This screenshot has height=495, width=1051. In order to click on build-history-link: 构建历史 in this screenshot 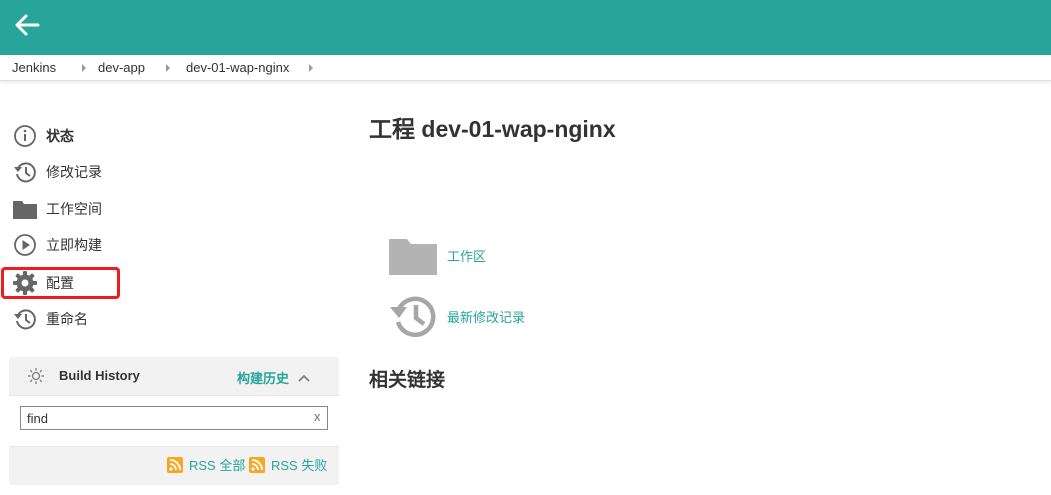, I will do `click(263, 377)`.